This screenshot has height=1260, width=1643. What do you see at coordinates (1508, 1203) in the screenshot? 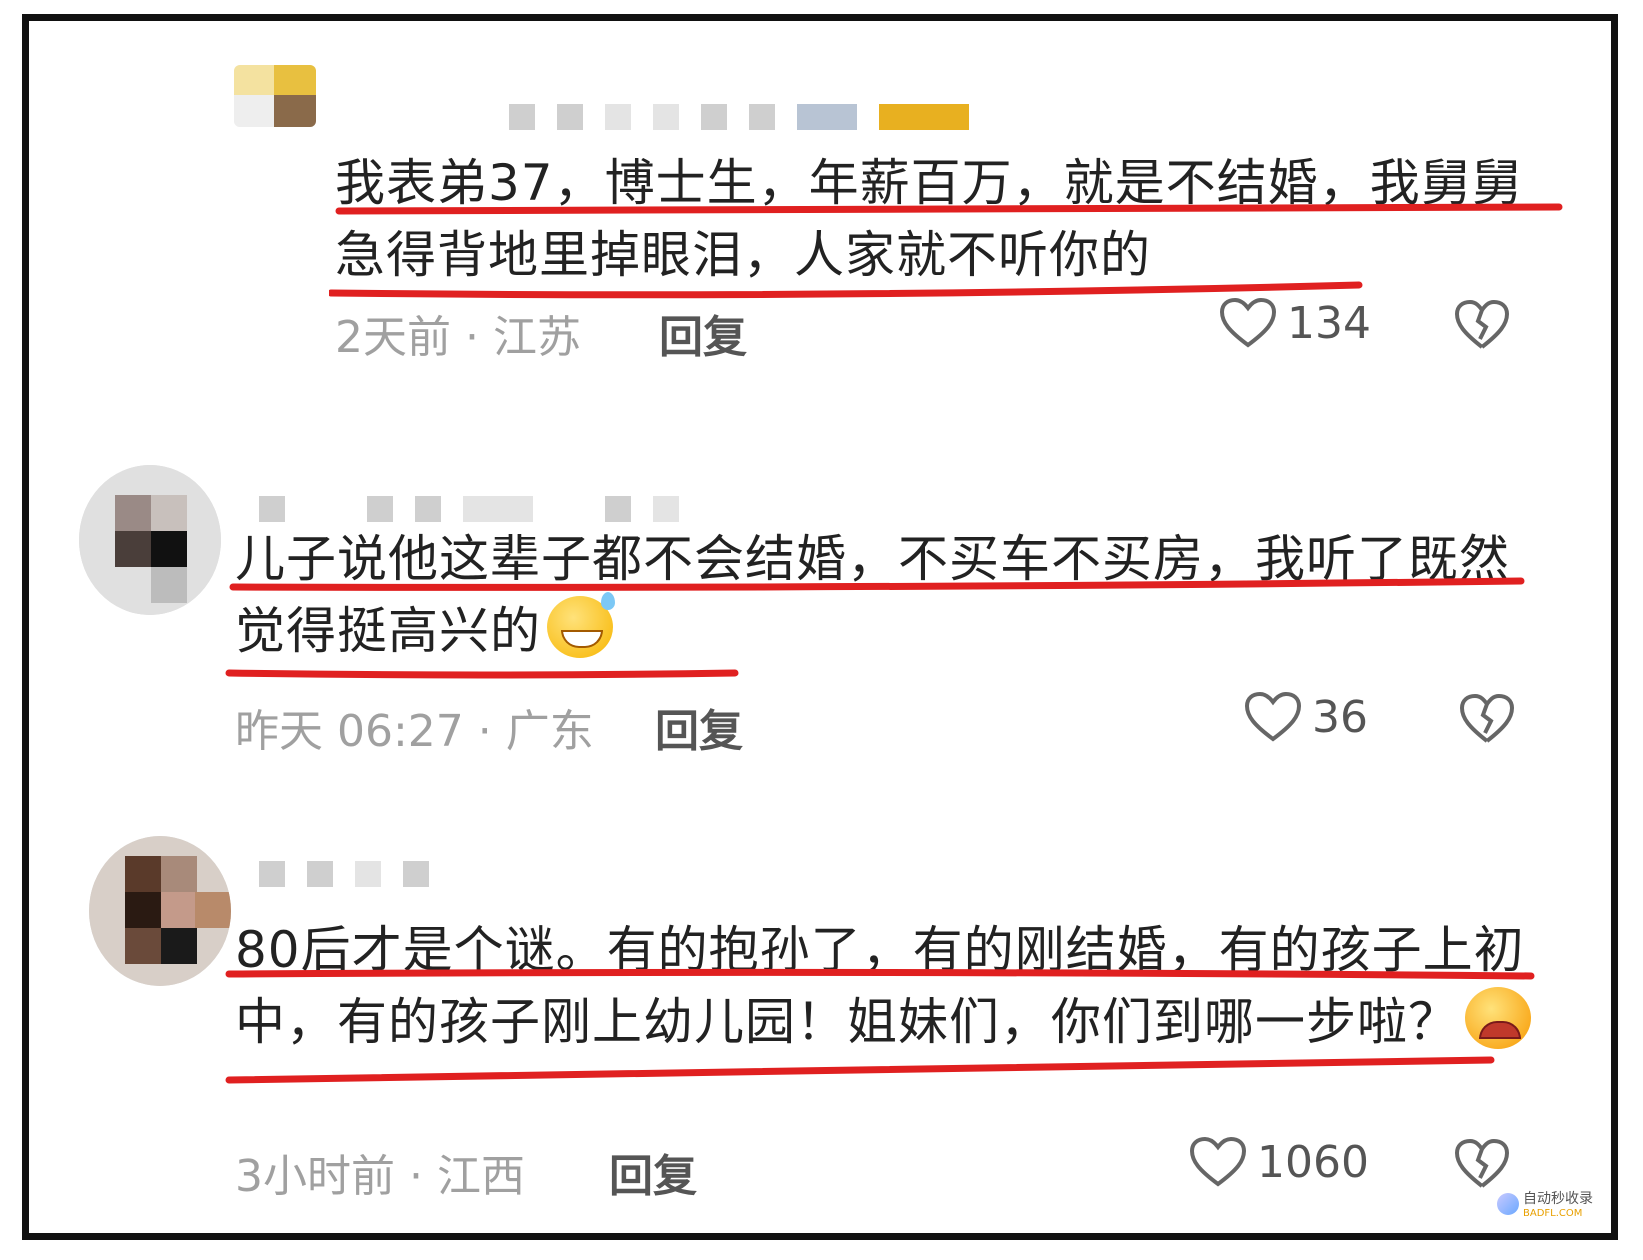
I see `watermark-logo-icon` at bounding box center [1508, 1203].